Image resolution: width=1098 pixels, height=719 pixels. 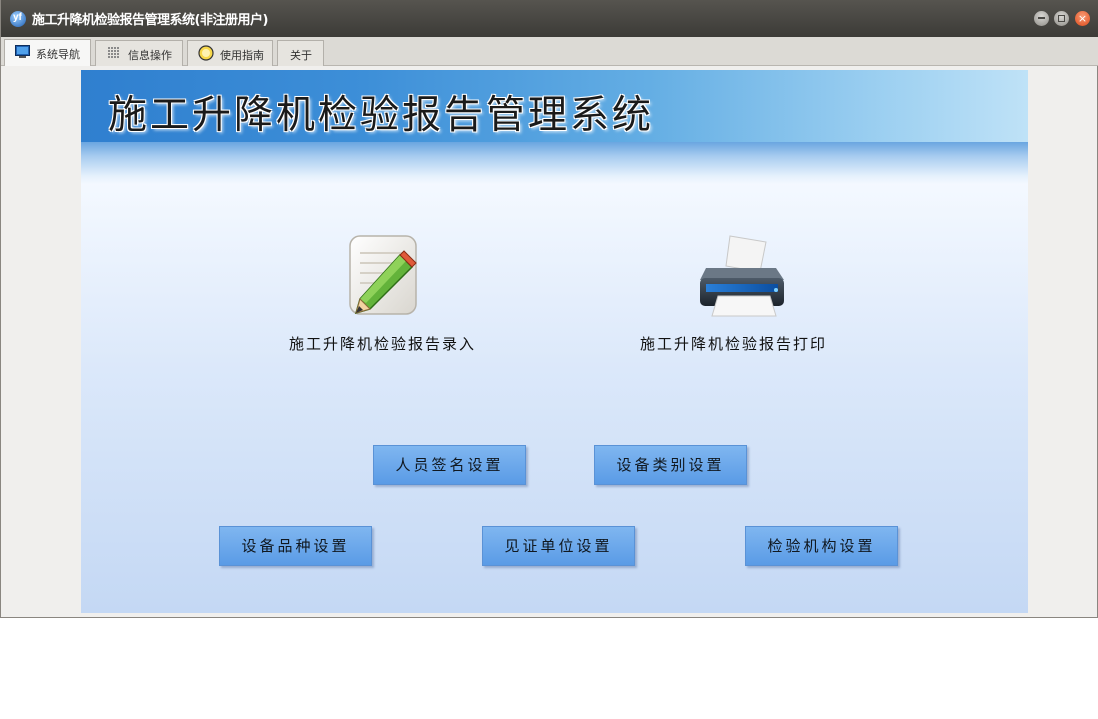 What do you see at coordinates (558, 546) in the screenshot?
I see `witness-unit-settings-button: 见证单位设置` at bounding box center [558, 546].